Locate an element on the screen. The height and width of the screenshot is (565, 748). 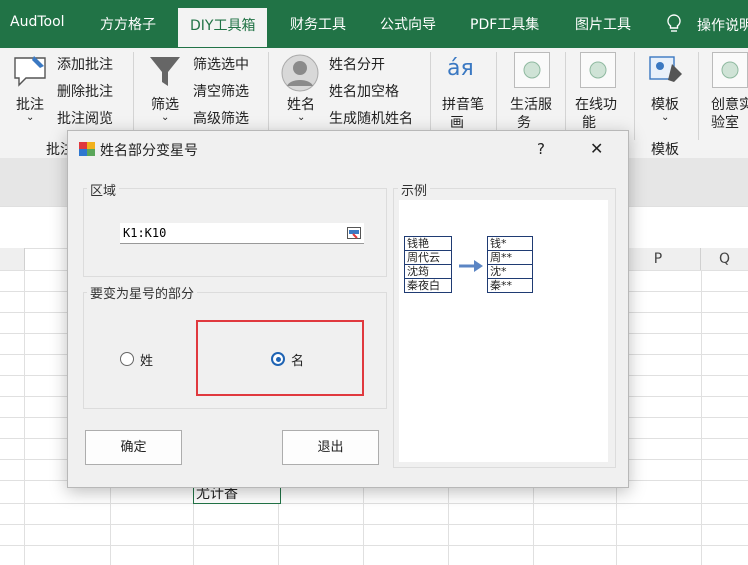
online-function-button-line2: 能 is located at coordinates (589, 122).